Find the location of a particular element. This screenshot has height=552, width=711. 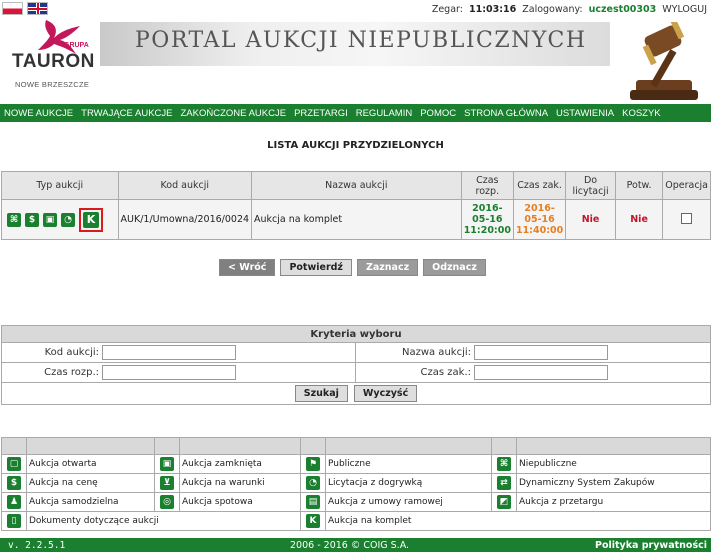

type-icons-cell: ⌘ $ ▣ ◔ K is located at coordinates (60, 219).